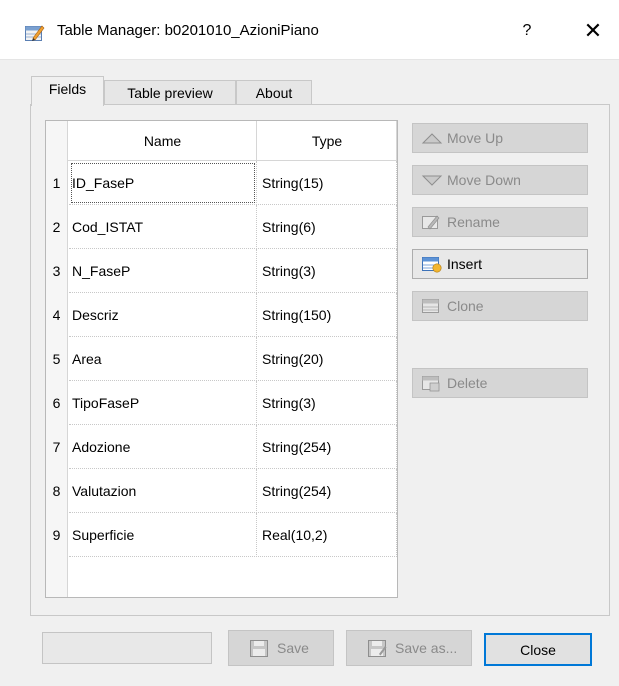  I want to click on header-corner, so click(57, 141).